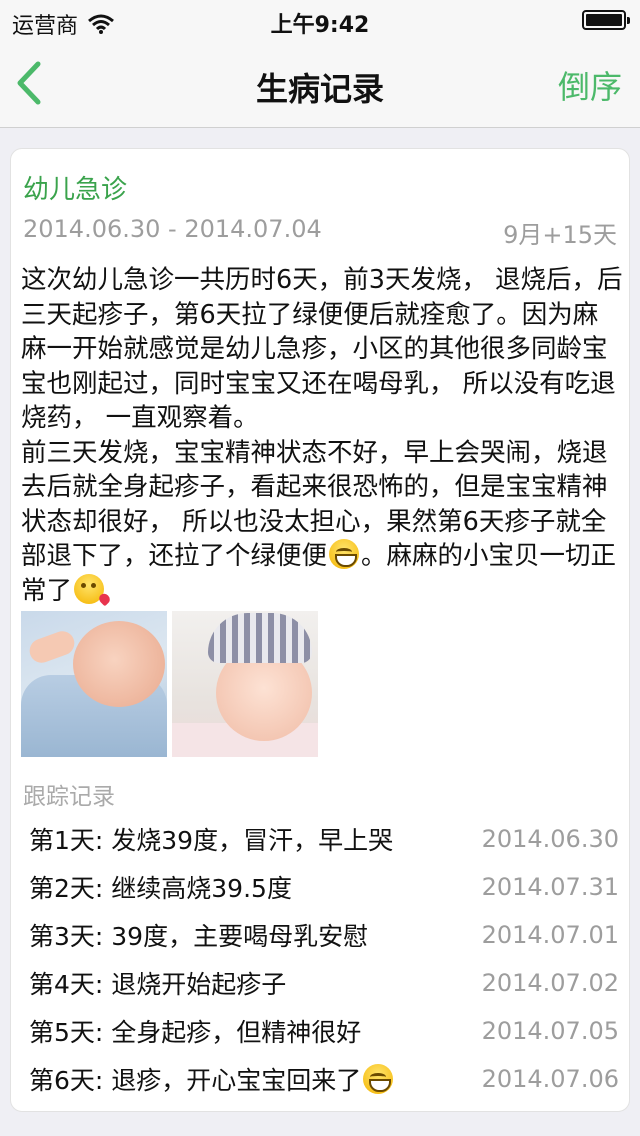  Describe the element at coordinates (160, 888) in the screenshot. I see `tracking-text: 第2天: 继续高烧39.5度` at that location.